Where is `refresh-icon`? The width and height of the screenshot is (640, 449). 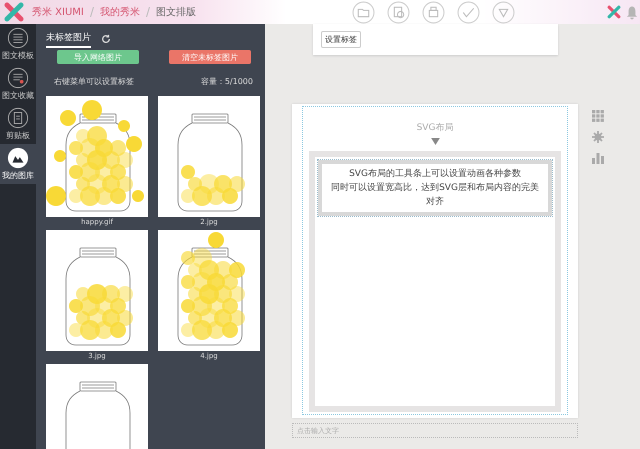 refresh-icon is located at coordinates (106, 39).